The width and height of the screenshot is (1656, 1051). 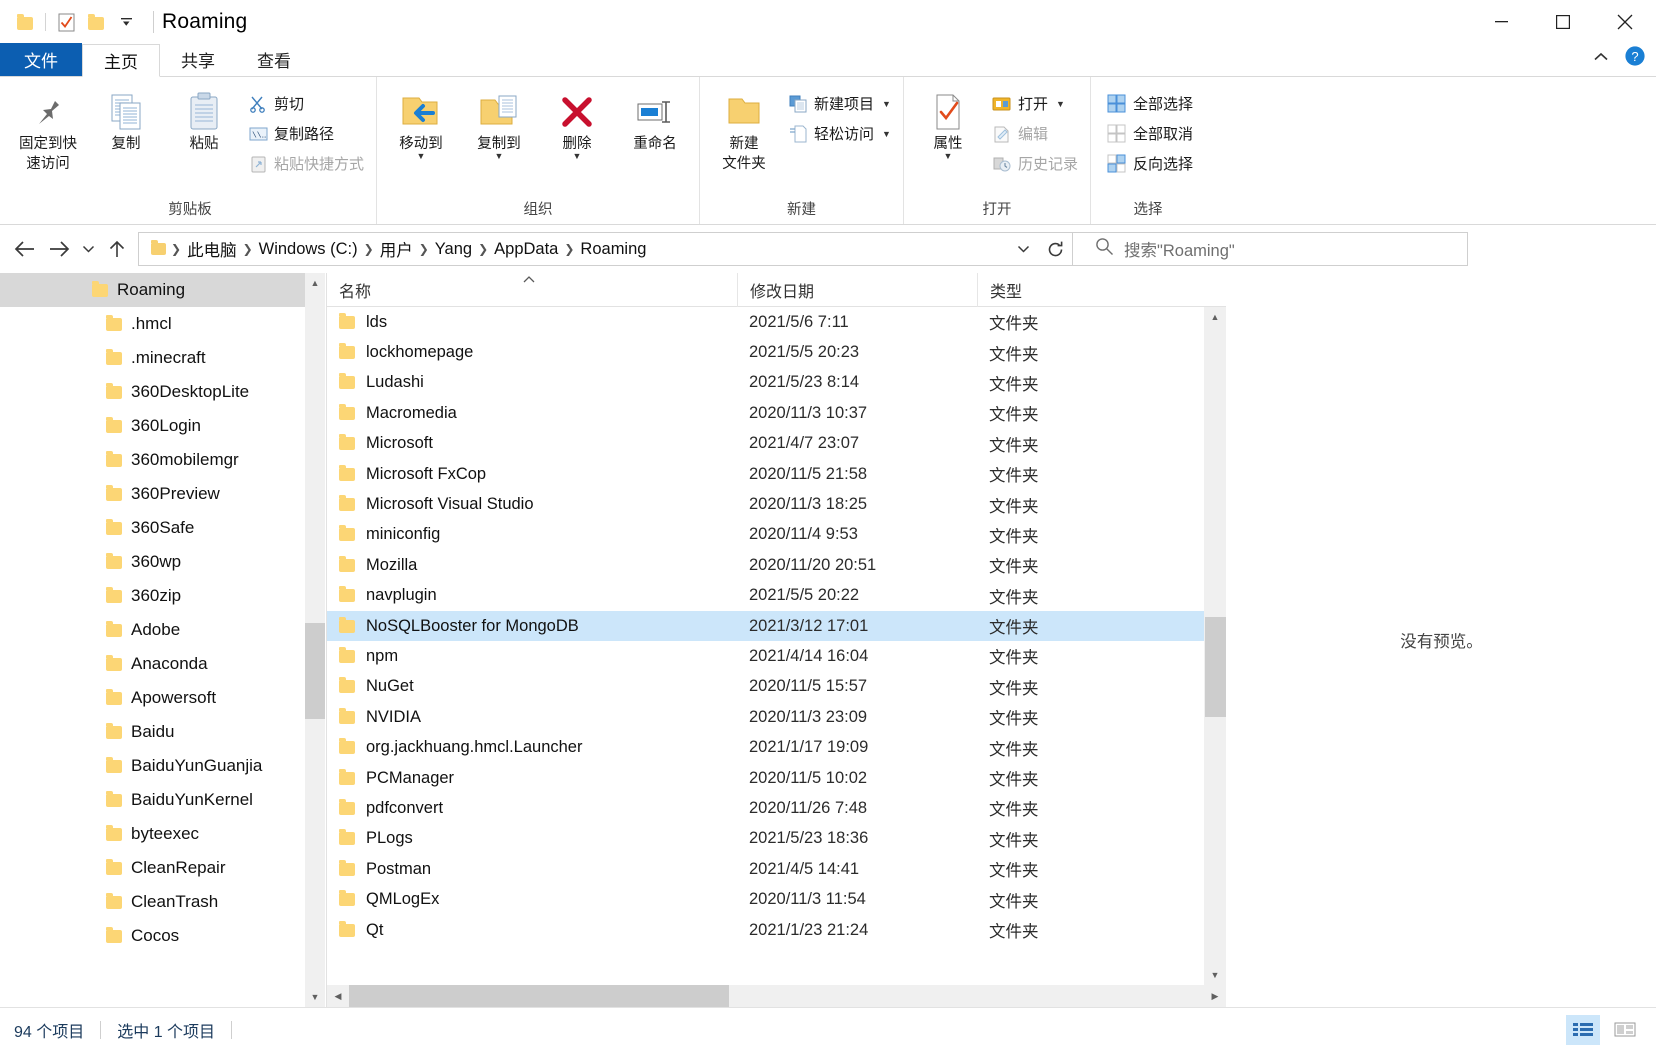 I want to click on tree-item-360safe: 360Safe, so click(x=162, y=528).